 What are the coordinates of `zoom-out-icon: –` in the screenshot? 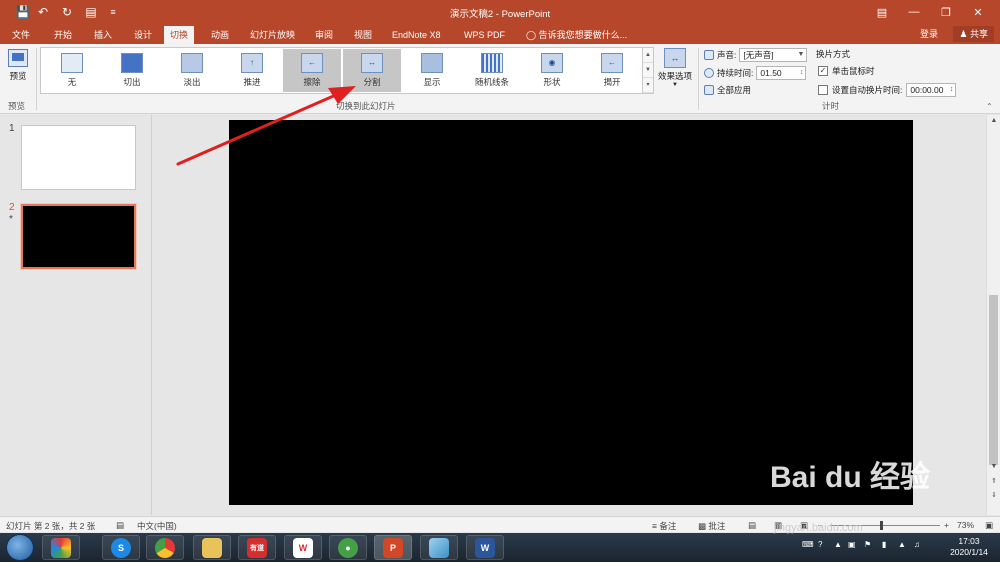 It's located at (820, 525).